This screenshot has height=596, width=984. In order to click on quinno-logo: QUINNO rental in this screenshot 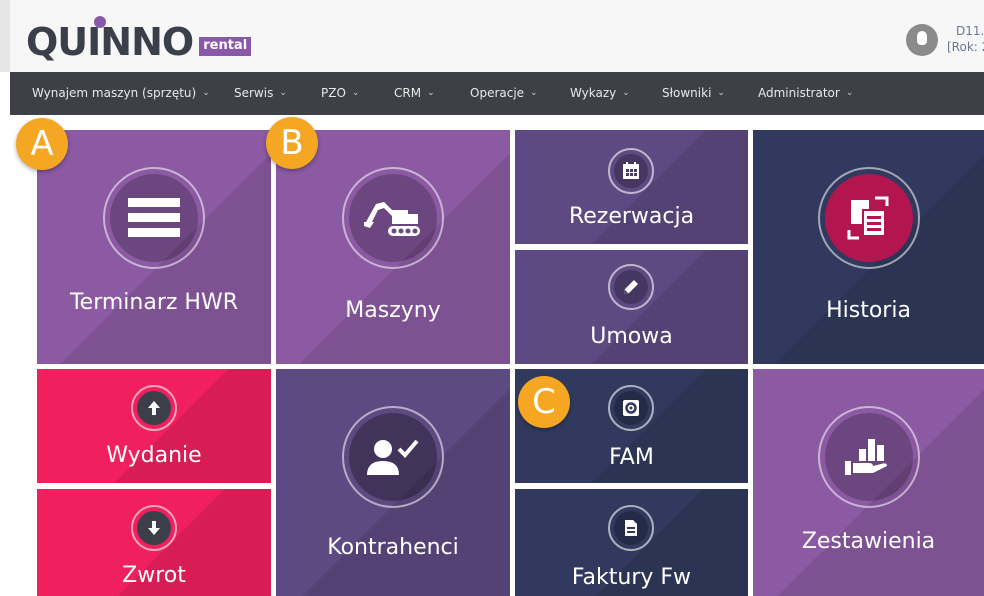, I will do `click(139, 40)`.